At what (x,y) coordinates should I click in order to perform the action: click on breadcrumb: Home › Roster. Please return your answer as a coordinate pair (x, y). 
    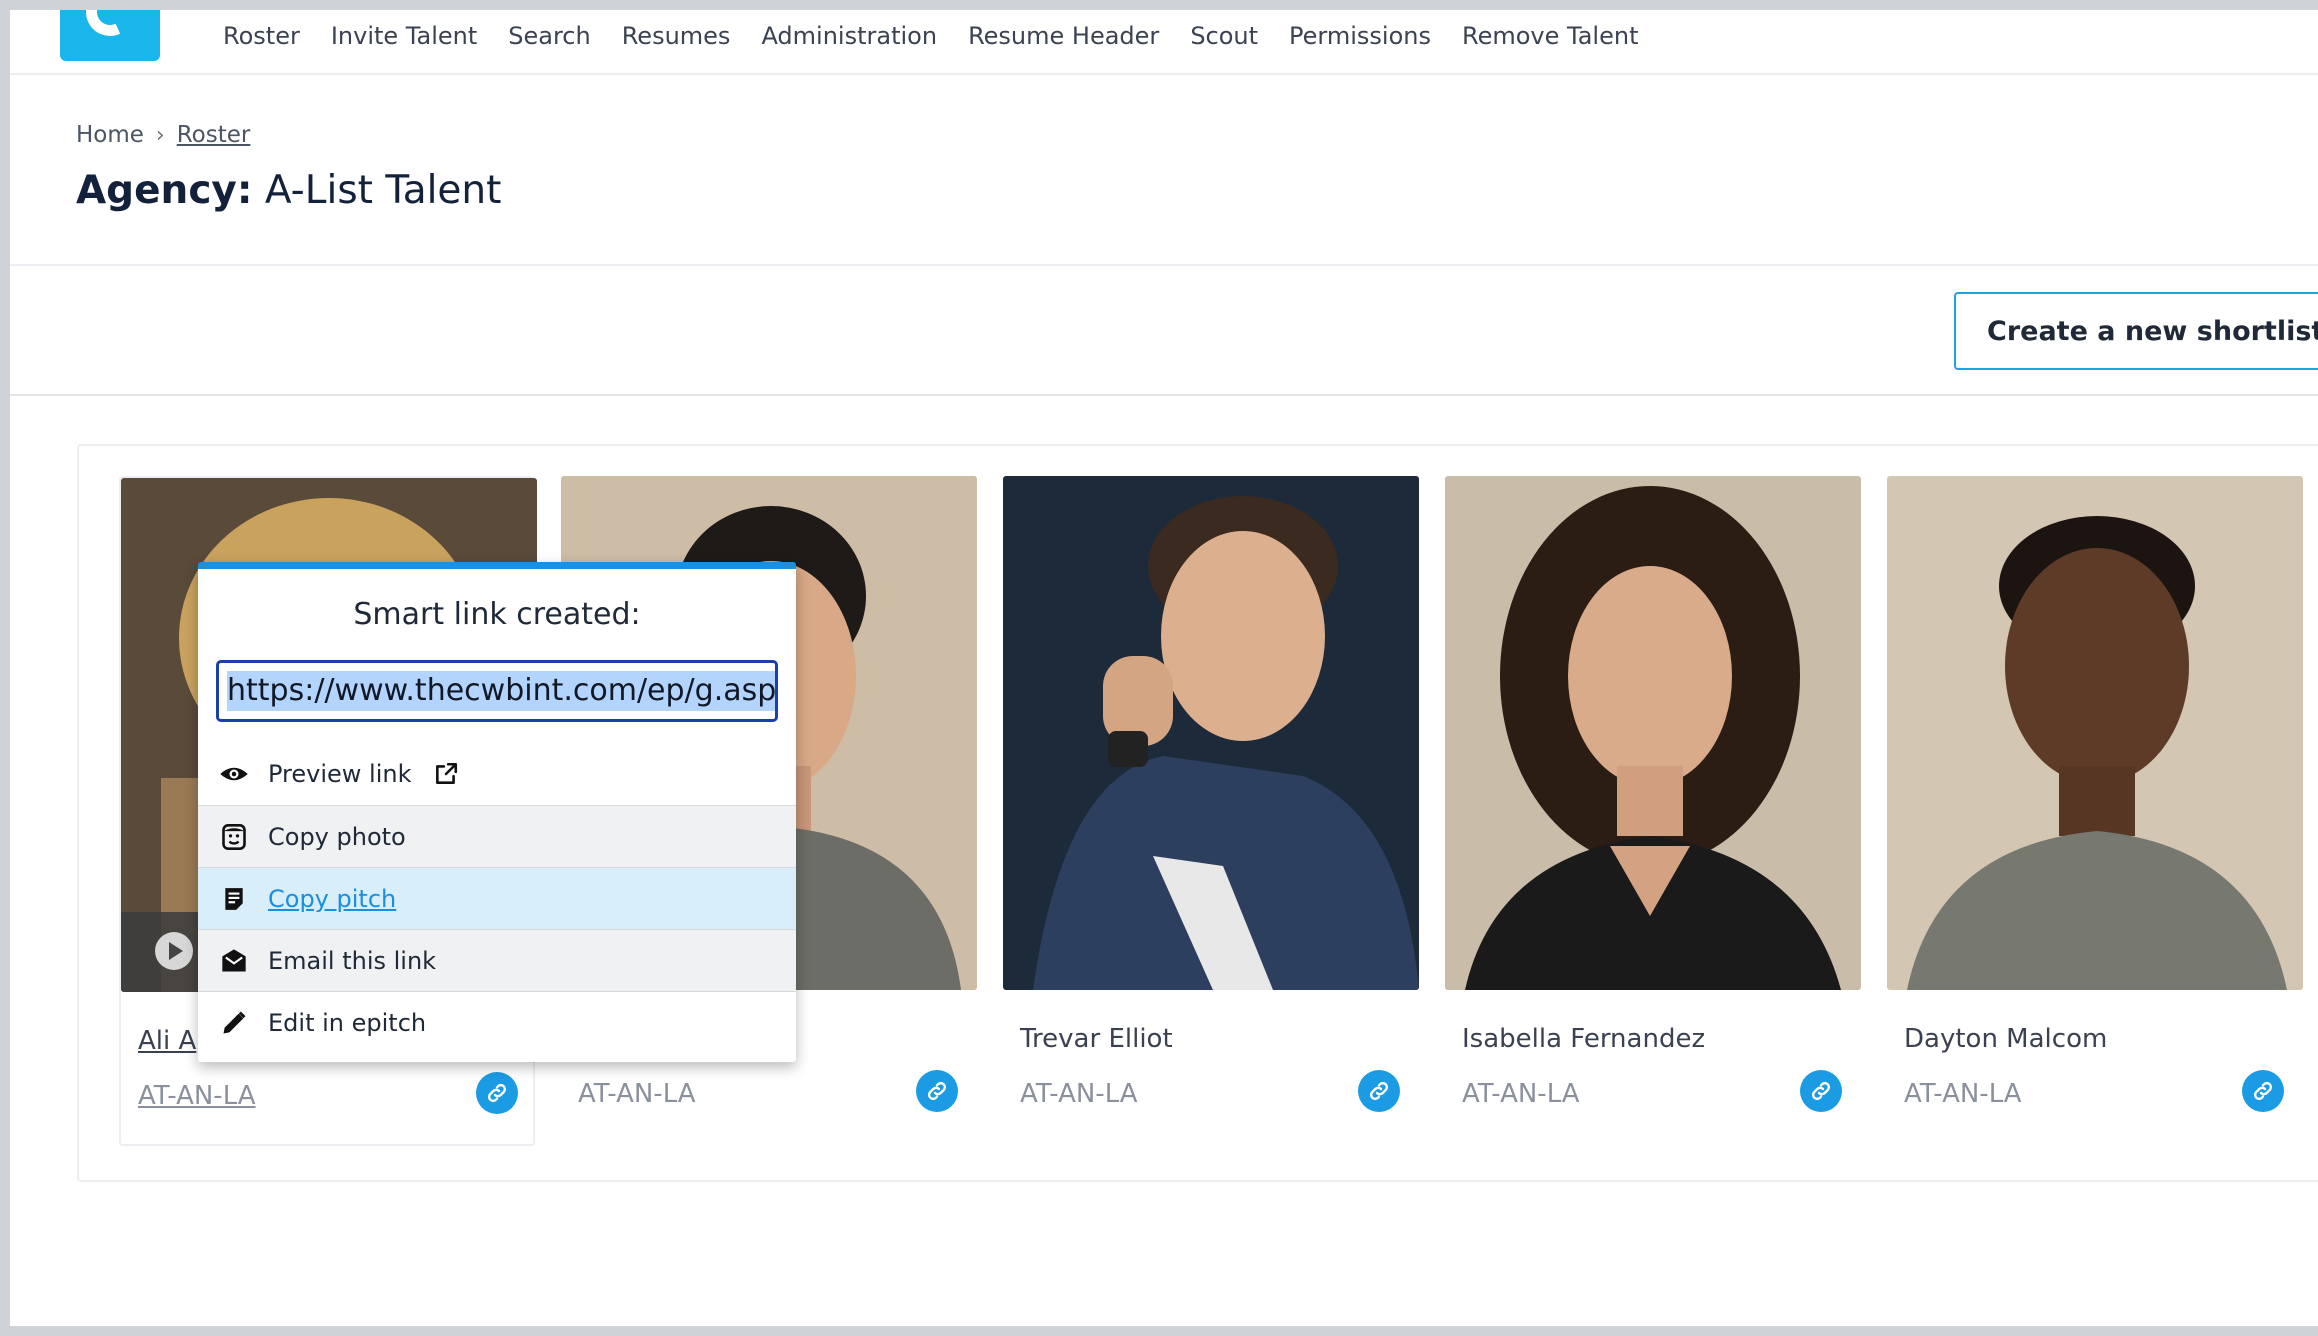
    Looking at the image, I should click on (163, 135).